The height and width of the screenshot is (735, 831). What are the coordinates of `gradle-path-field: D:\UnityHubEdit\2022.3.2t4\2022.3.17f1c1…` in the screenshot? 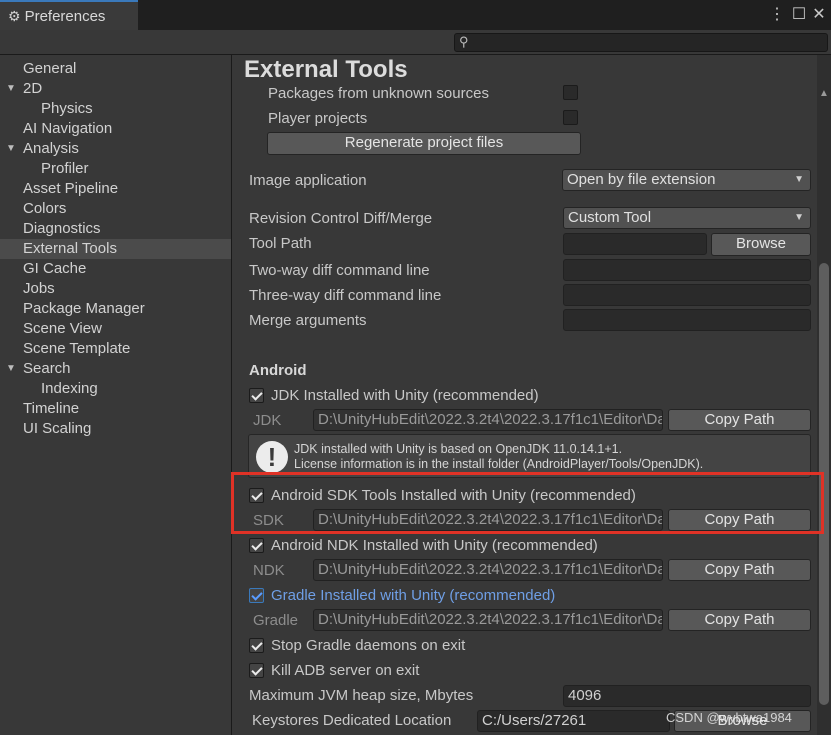 It's located at (488, 620).